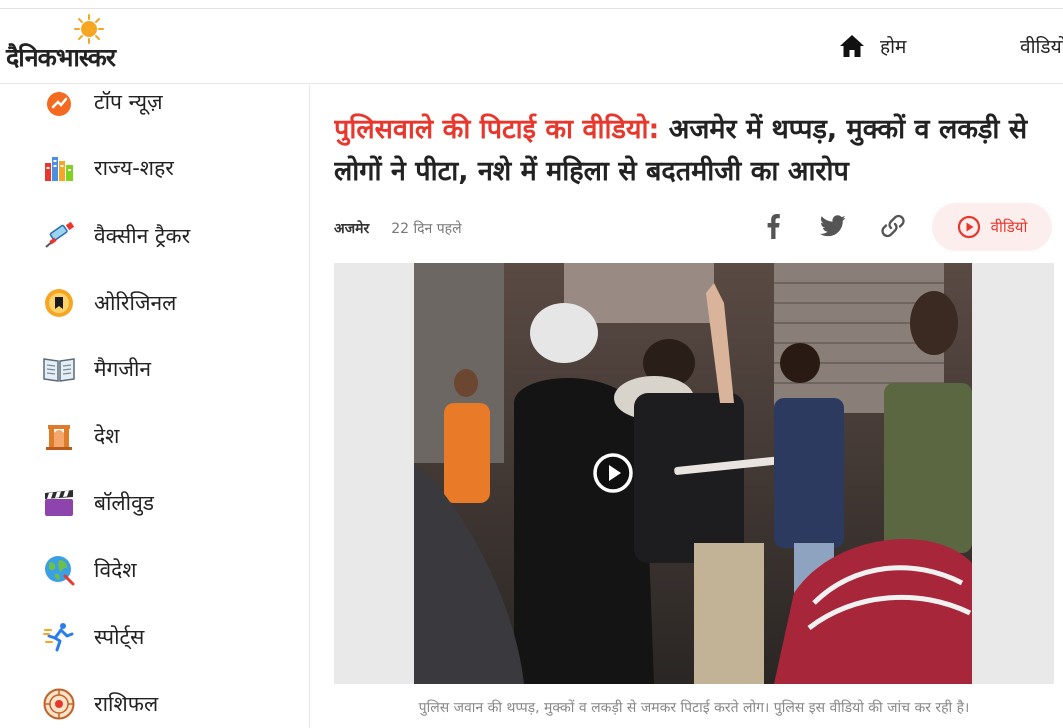 The height and width of the screenshot is (728, 1063). I want to click on play-circle-icon, so click(968, 227).